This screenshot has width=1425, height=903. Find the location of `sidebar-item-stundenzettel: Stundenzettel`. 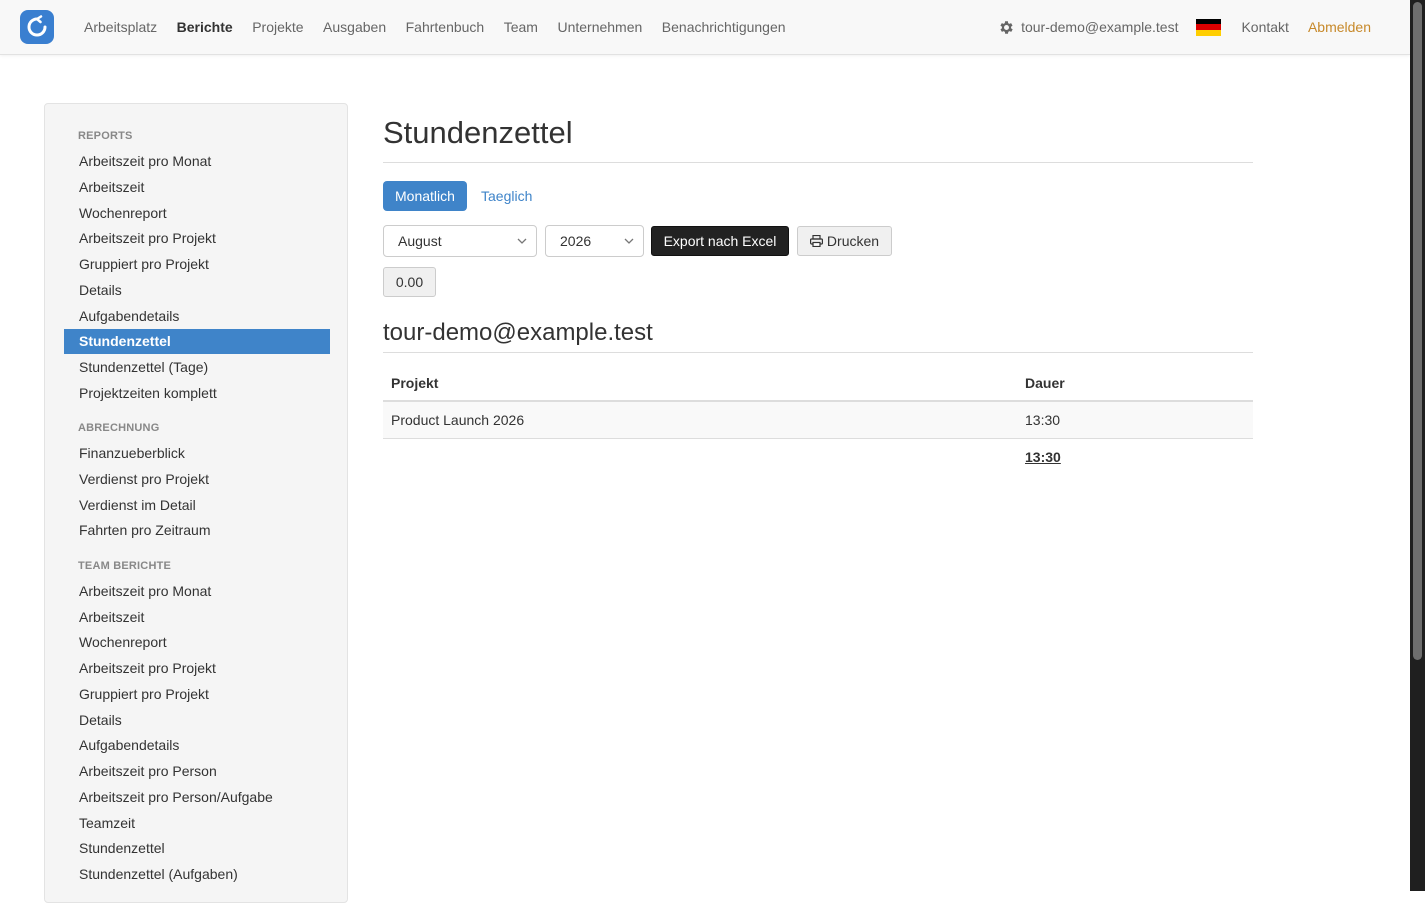

sidebar-item-stundenzettel: Stundenzettel is located at coordinates (197, 341).